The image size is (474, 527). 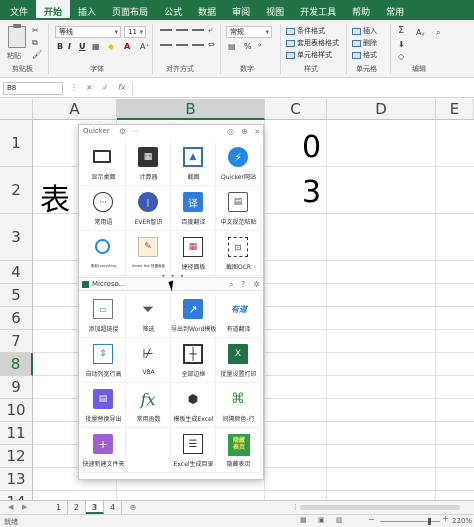 I want to click on align-left-icon, so click(x=166, y=45).